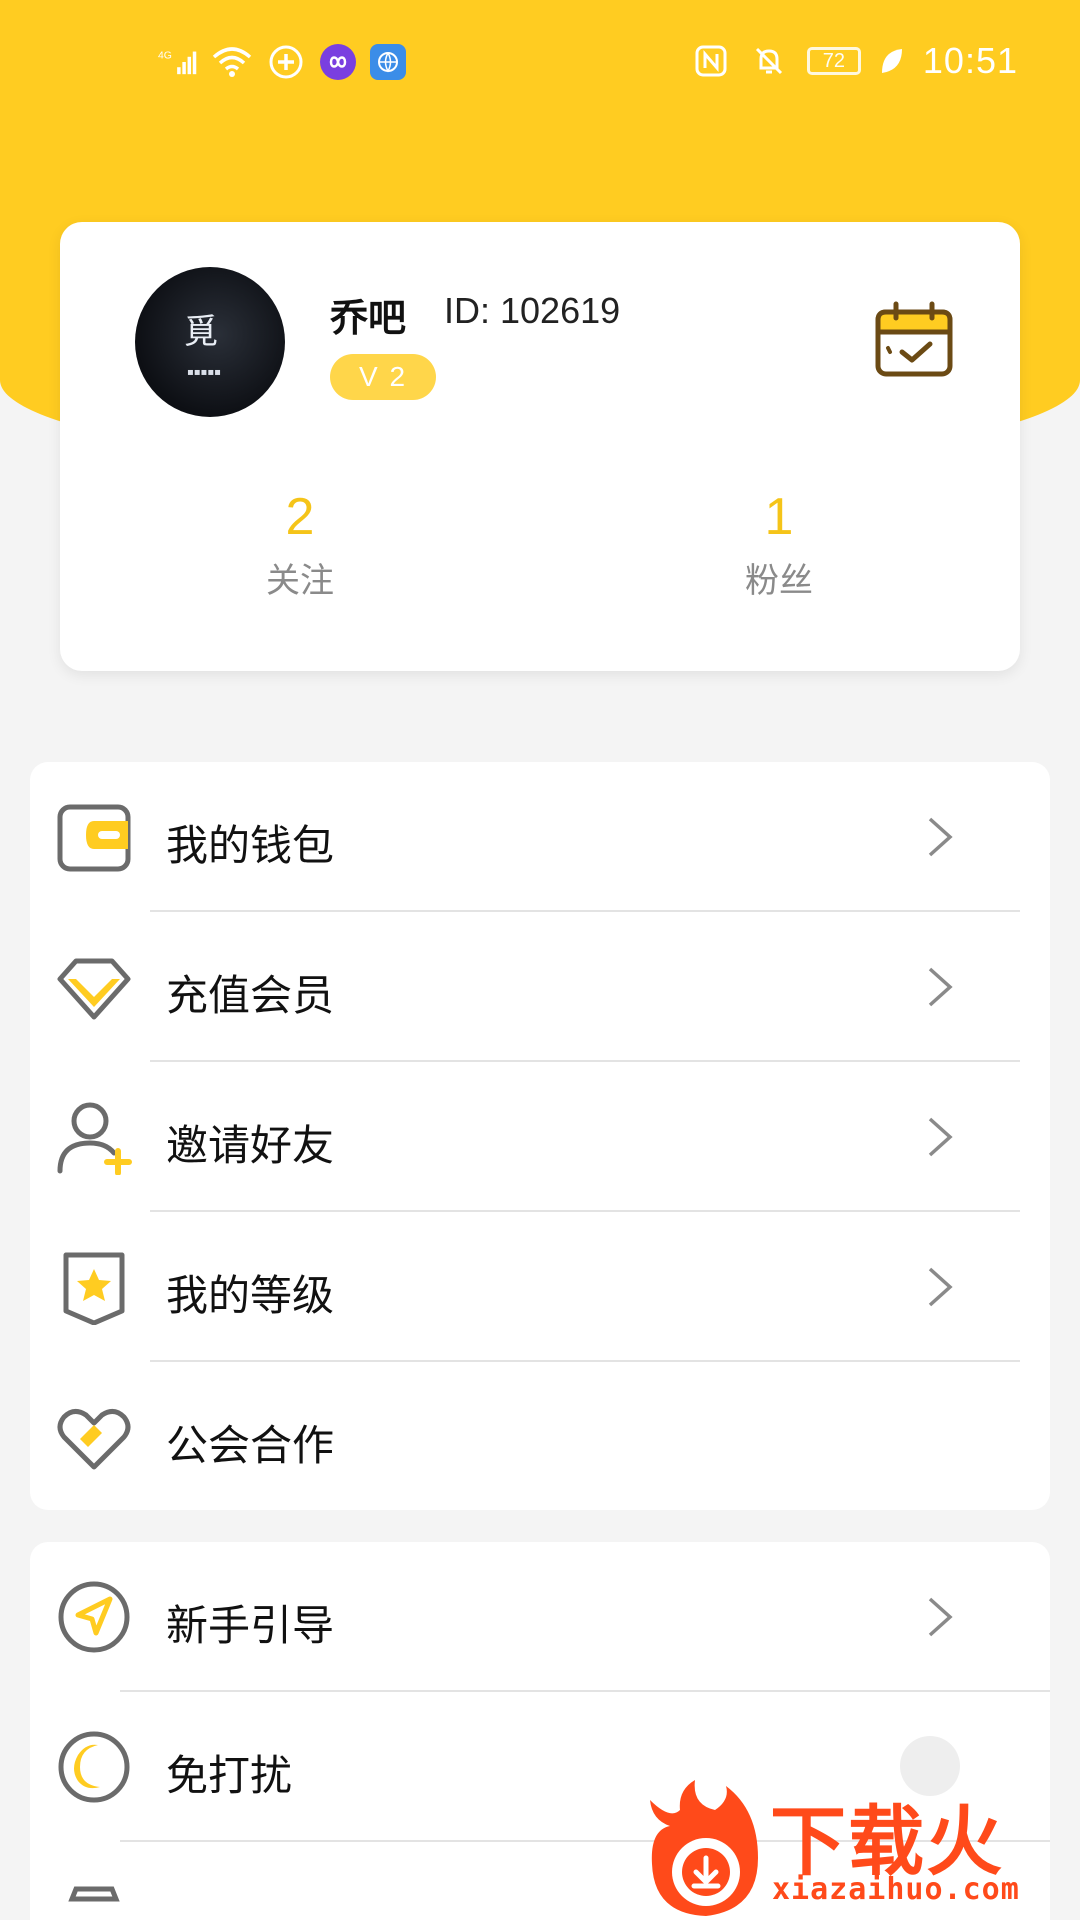 This screenshot has width=1080, height=1920. I want to click on watermark-logo: 下载火 xiazaihuo.com, so click(860, 1850).